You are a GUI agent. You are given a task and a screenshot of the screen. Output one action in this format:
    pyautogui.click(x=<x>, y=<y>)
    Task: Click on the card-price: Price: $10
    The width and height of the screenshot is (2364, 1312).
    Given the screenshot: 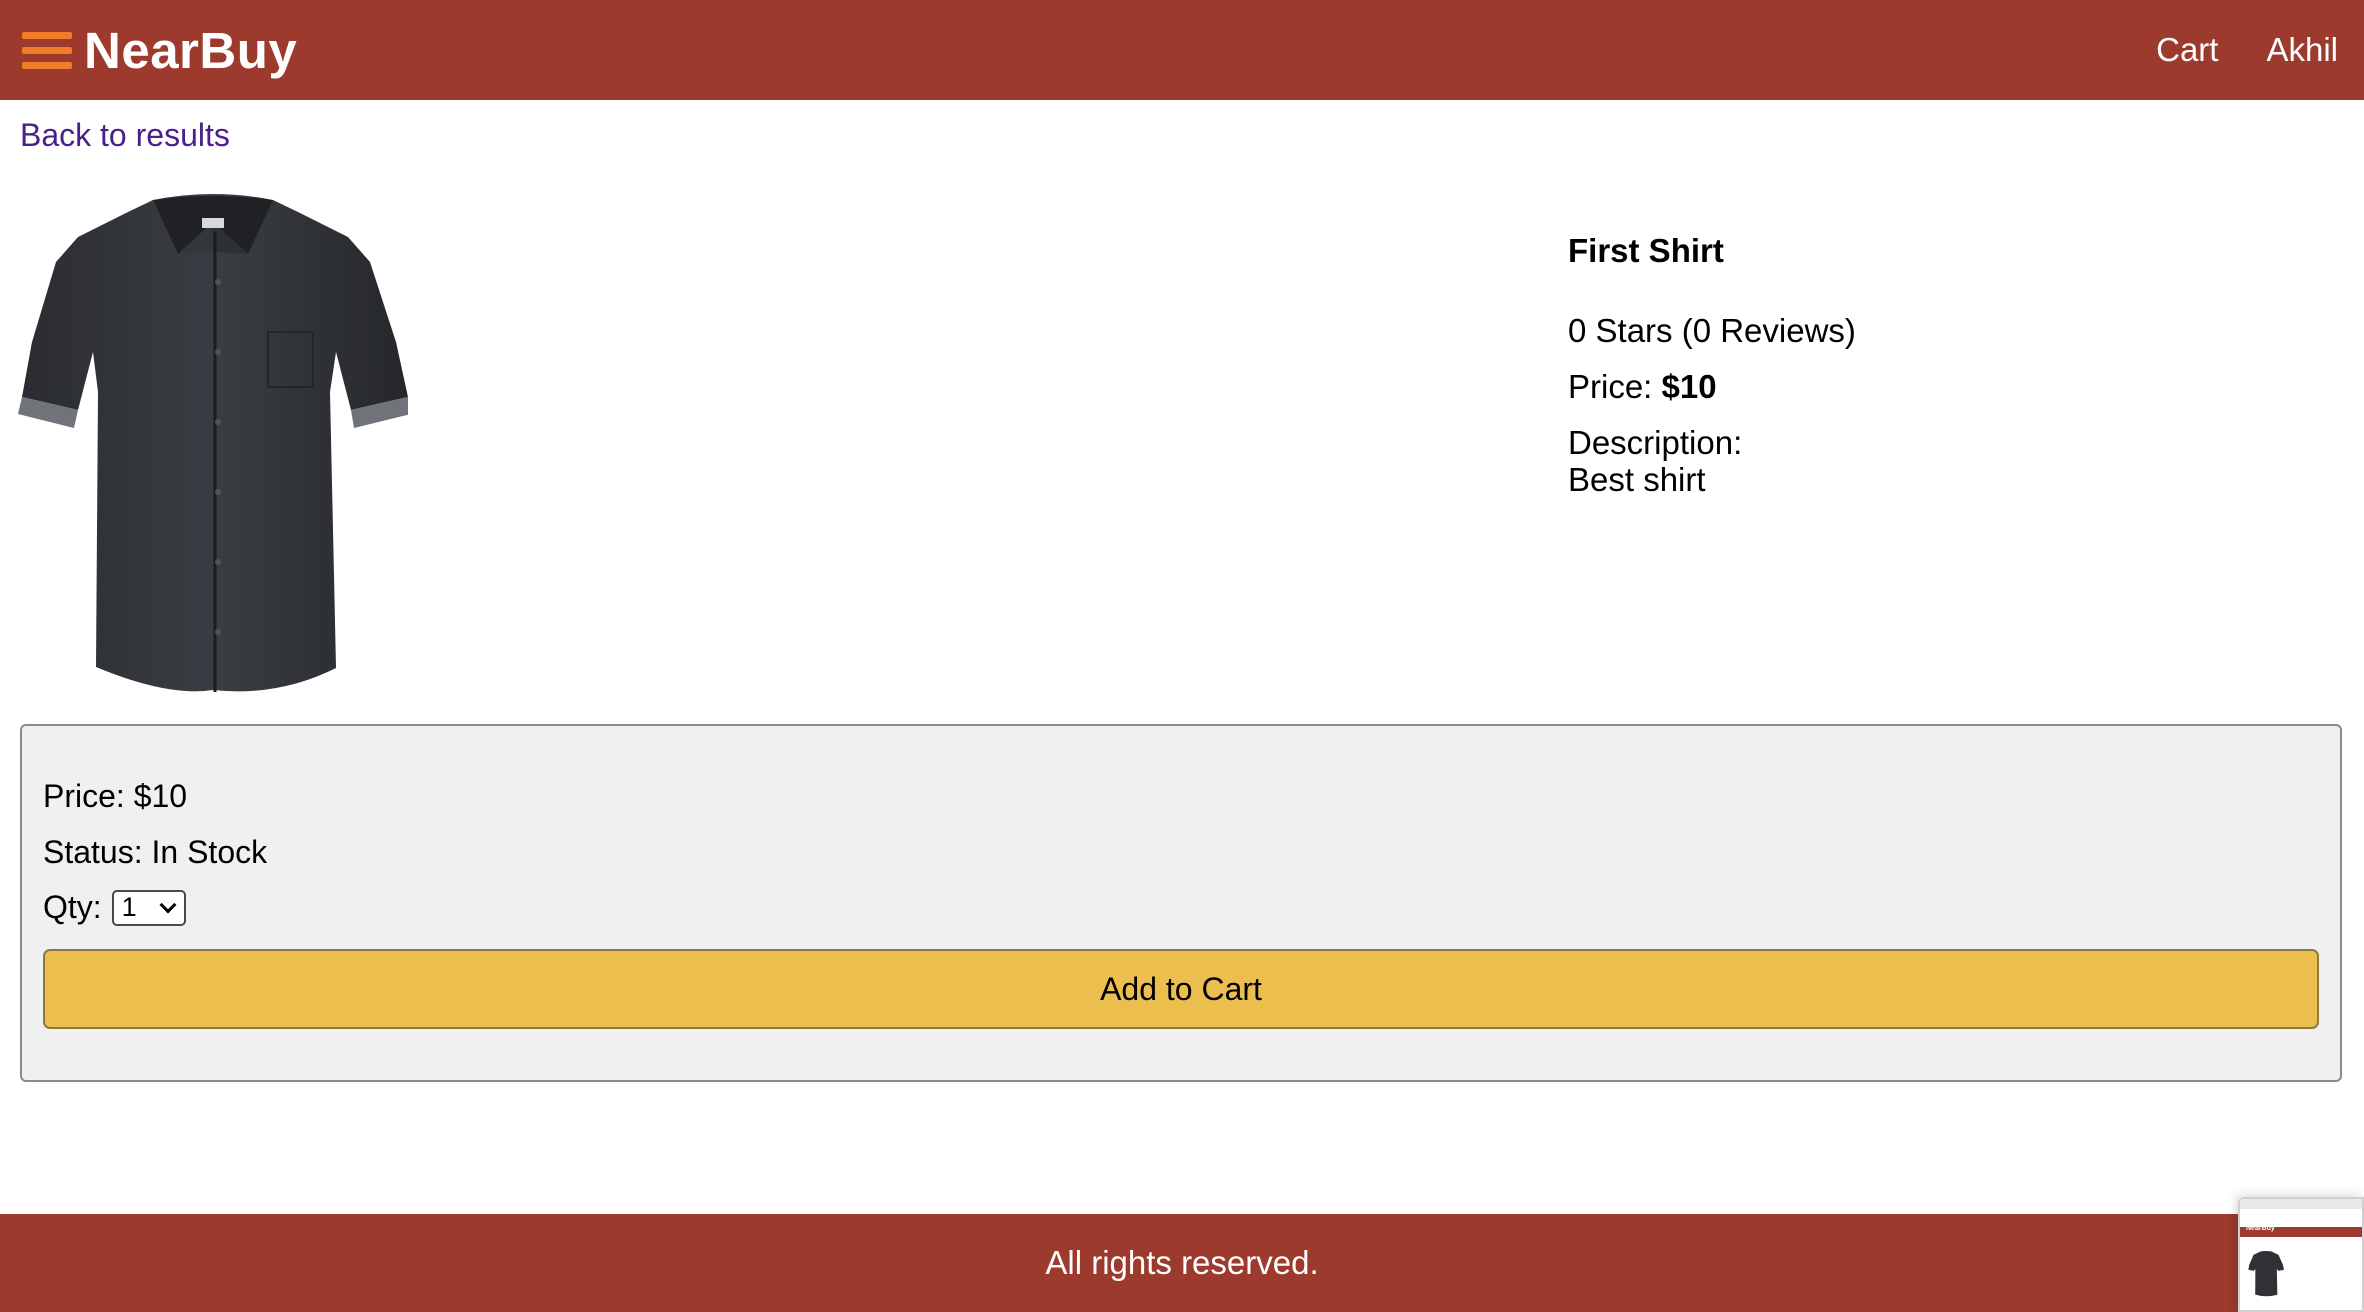 What is the action you would take?
    pyautogui.click(x=115, y=796)
    